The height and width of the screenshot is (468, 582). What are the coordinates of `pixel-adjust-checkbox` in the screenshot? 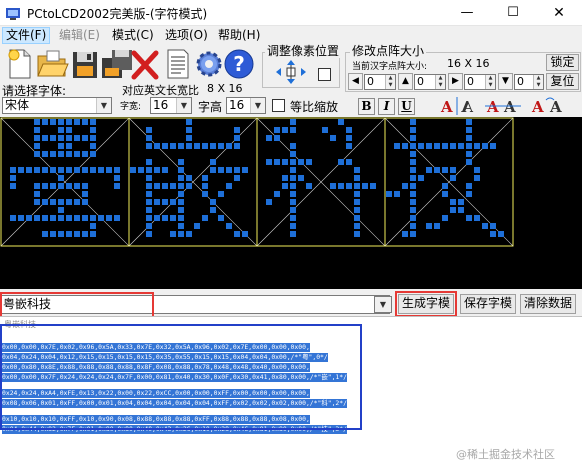 It's located at (324, 74).